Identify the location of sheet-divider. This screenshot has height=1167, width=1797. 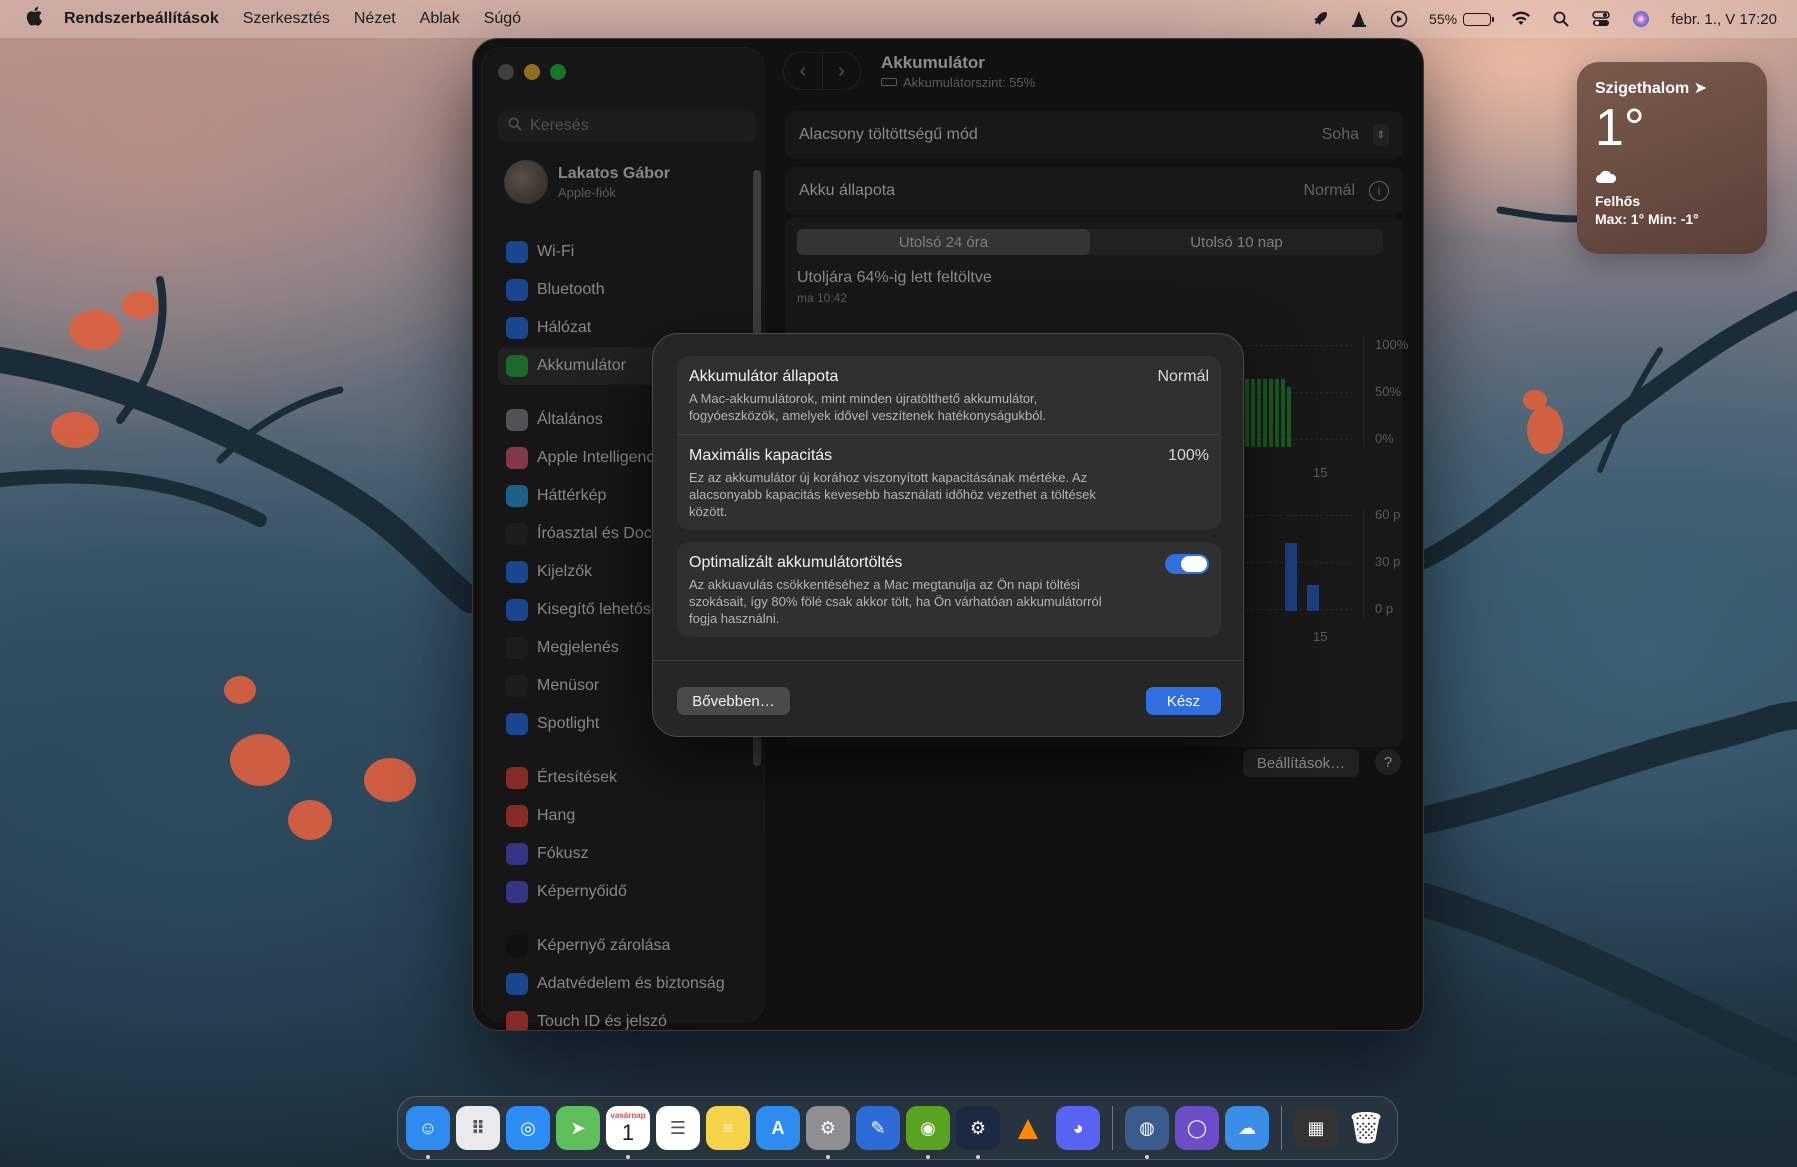
(948, 660).